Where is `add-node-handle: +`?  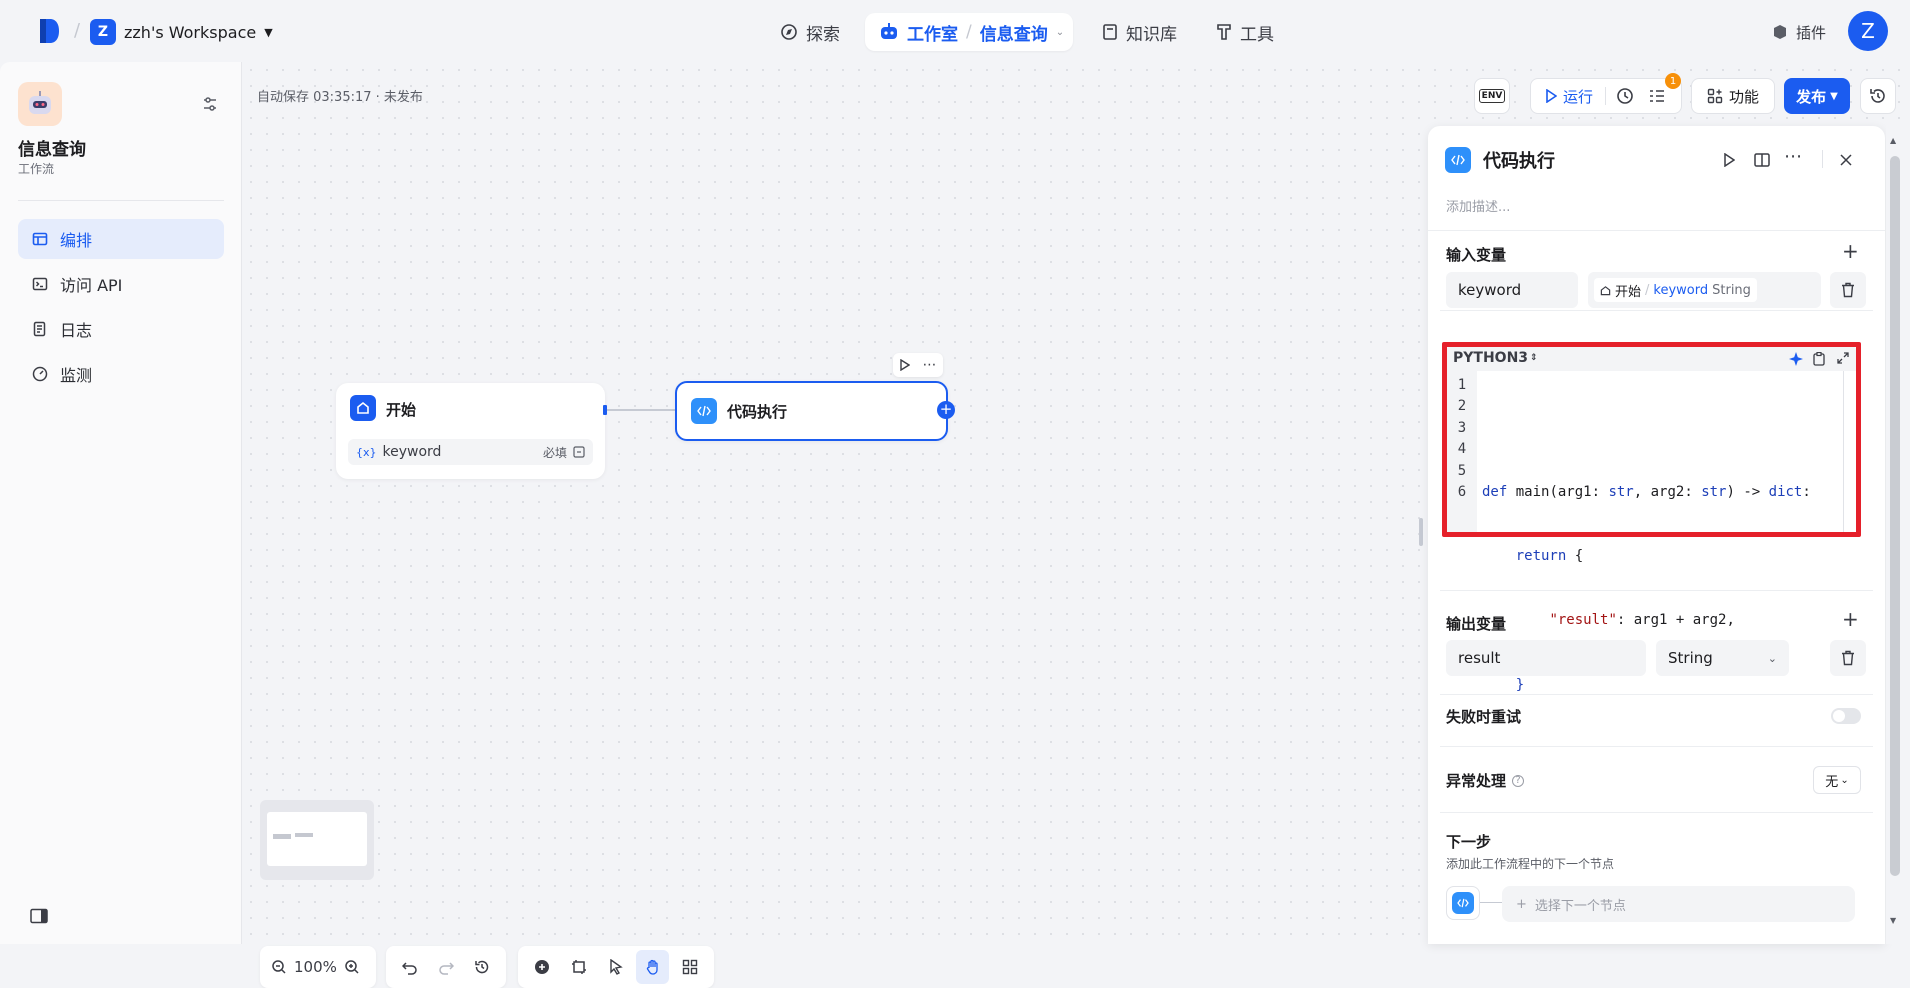 add-node-handle: + is located at coordinates (946, 410).